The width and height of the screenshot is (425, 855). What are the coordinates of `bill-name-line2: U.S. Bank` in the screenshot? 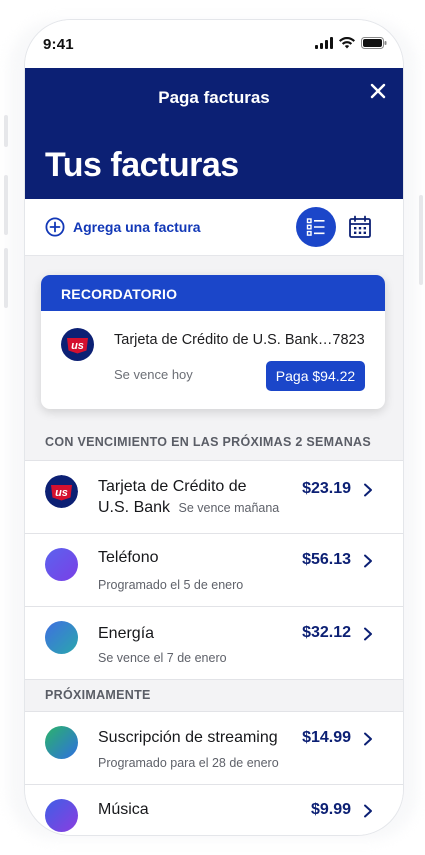 It's located at (134, 507).